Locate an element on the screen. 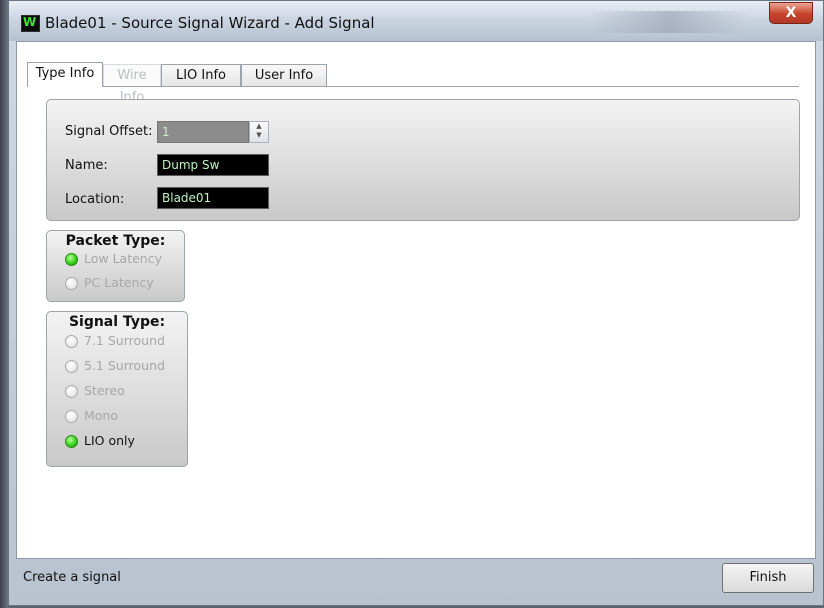  finish-button: Finish is located at coordinates (768, 578).